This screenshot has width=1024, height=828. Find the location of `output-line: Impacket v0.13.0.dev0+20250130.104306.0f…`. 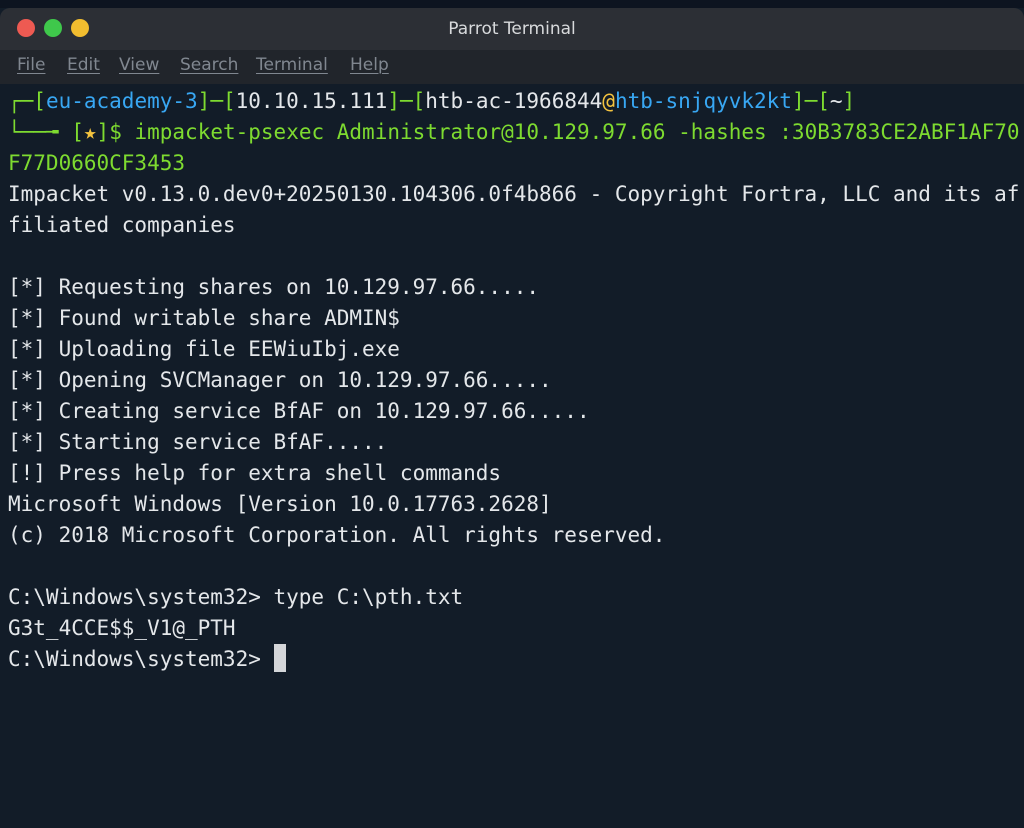

output-line: Impacket v0.13.0.dev0+20250130.104306.0f… is located at coordinates (514, 194).